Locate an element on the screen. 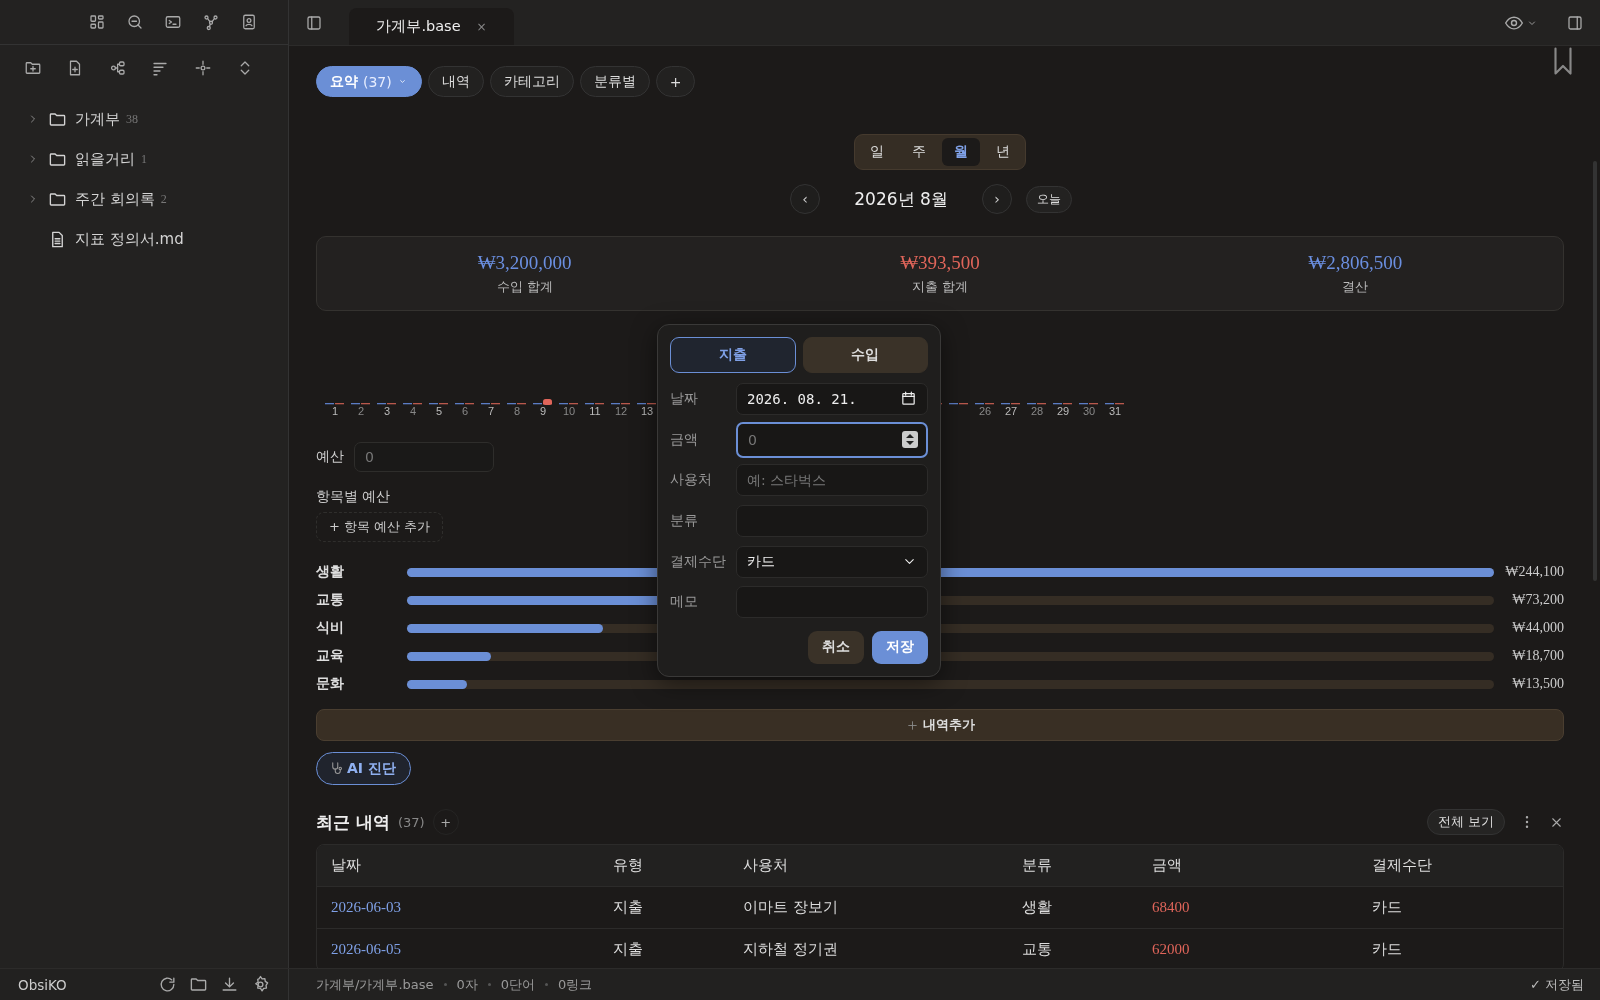 The height and width of the screenshot is (1000, 1600). budget-field: 0 is located at coordinates (424, 457).